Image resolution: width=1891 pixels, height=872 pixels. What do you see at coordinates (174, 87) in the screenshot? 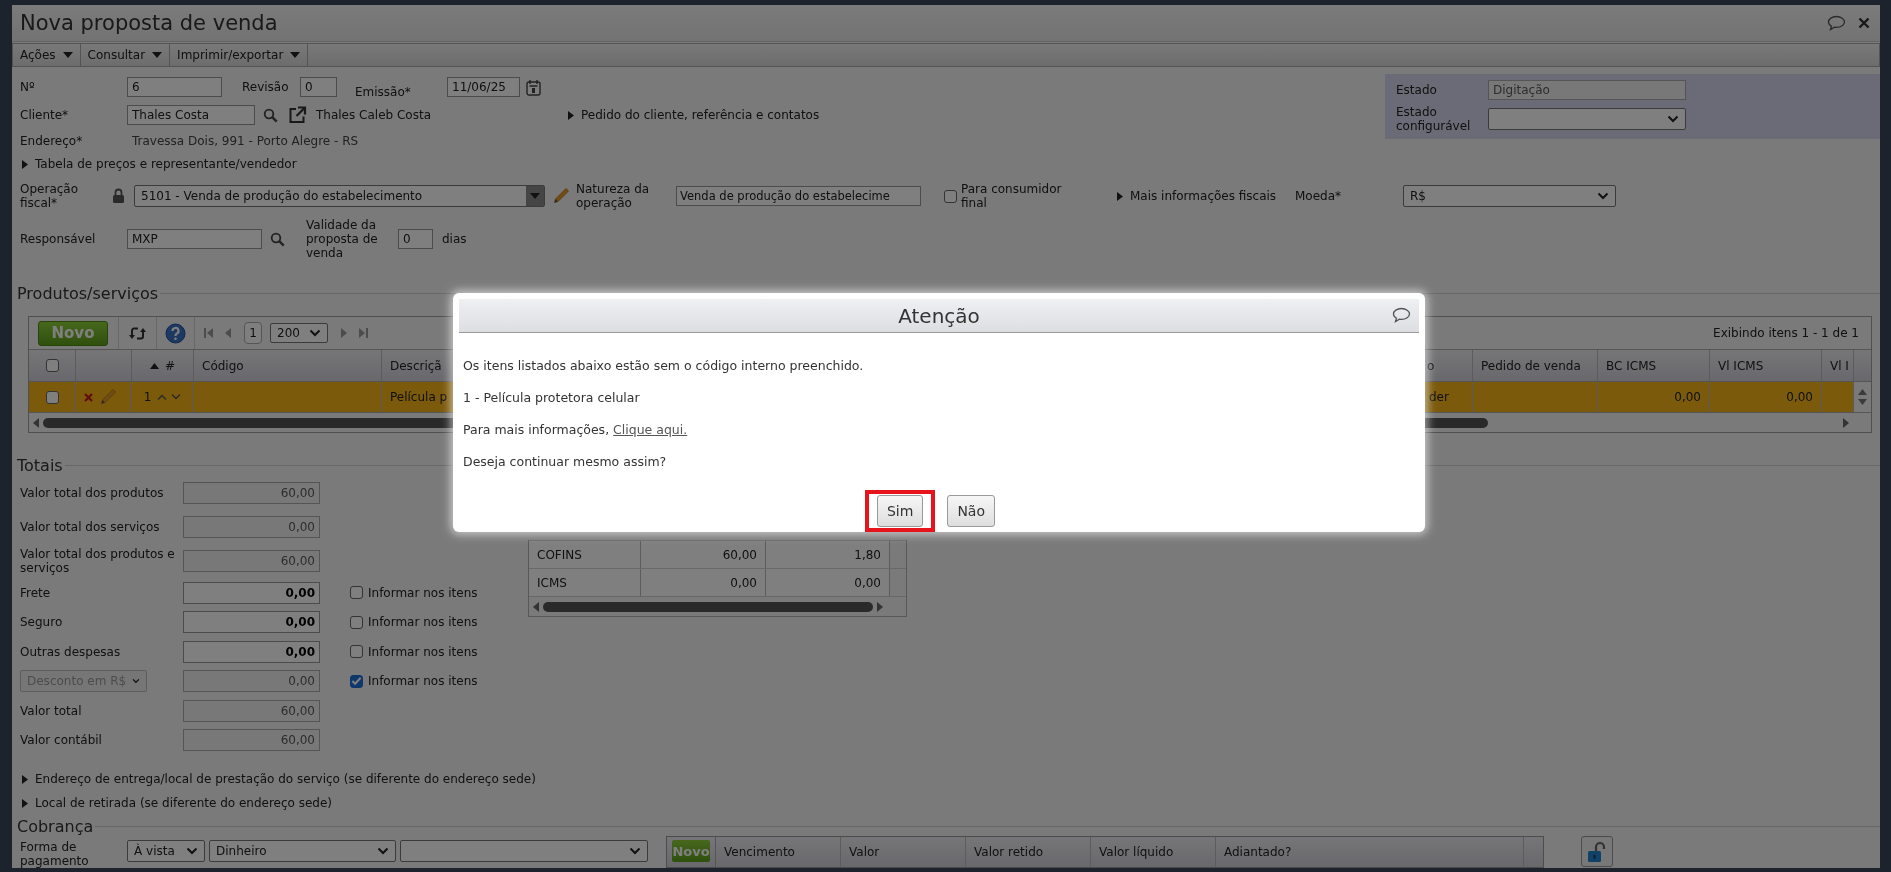
I see `input-field: 6` at bounding box center [174, 87].